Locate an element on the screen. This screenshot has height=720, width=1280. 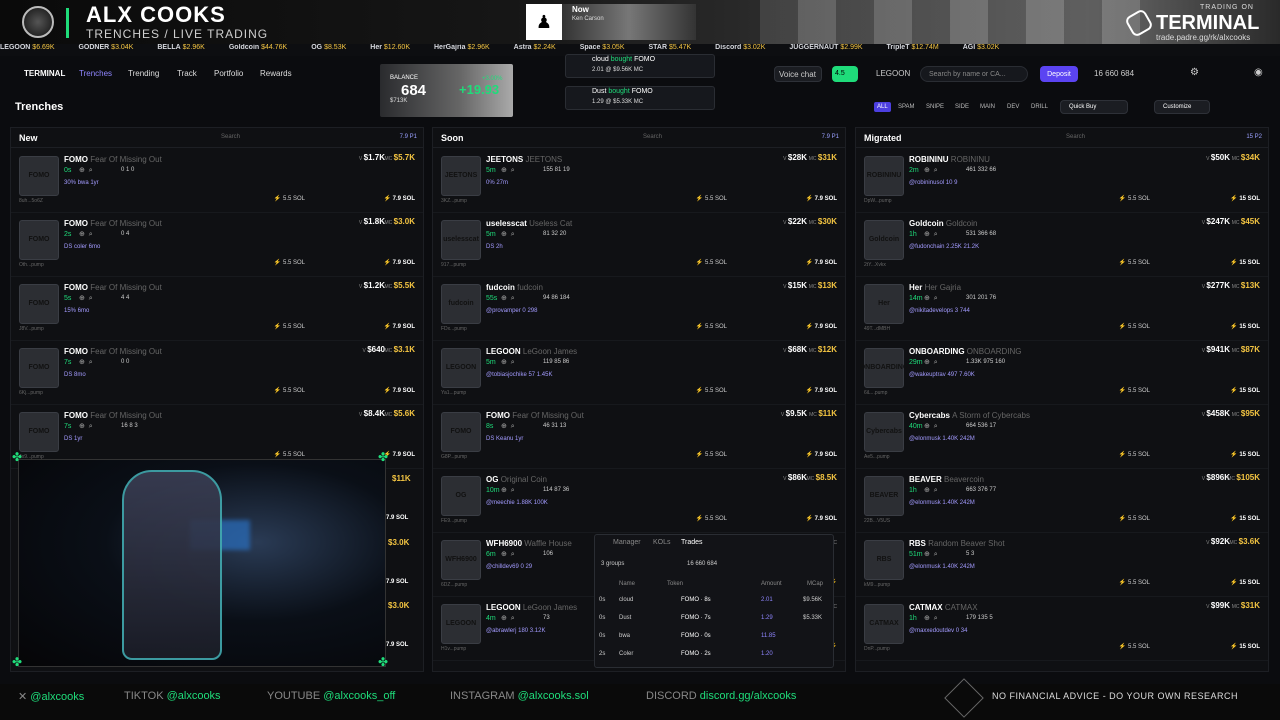
token-address: Ya1...pump is located at coordinates (453, 393).